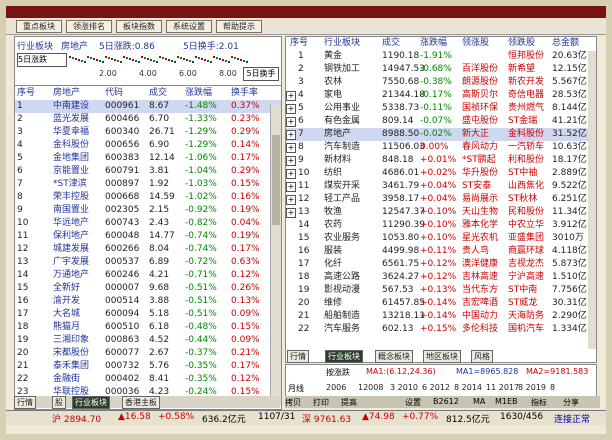 The width and height of the screenshot is (612, 440). Describe the element at coordinates (441, 186) in the screenshot. I see `table-row: +11 煤炭开采 3461.79 +0.04% ST安泰 山西焦化 9.522亿` at that location.